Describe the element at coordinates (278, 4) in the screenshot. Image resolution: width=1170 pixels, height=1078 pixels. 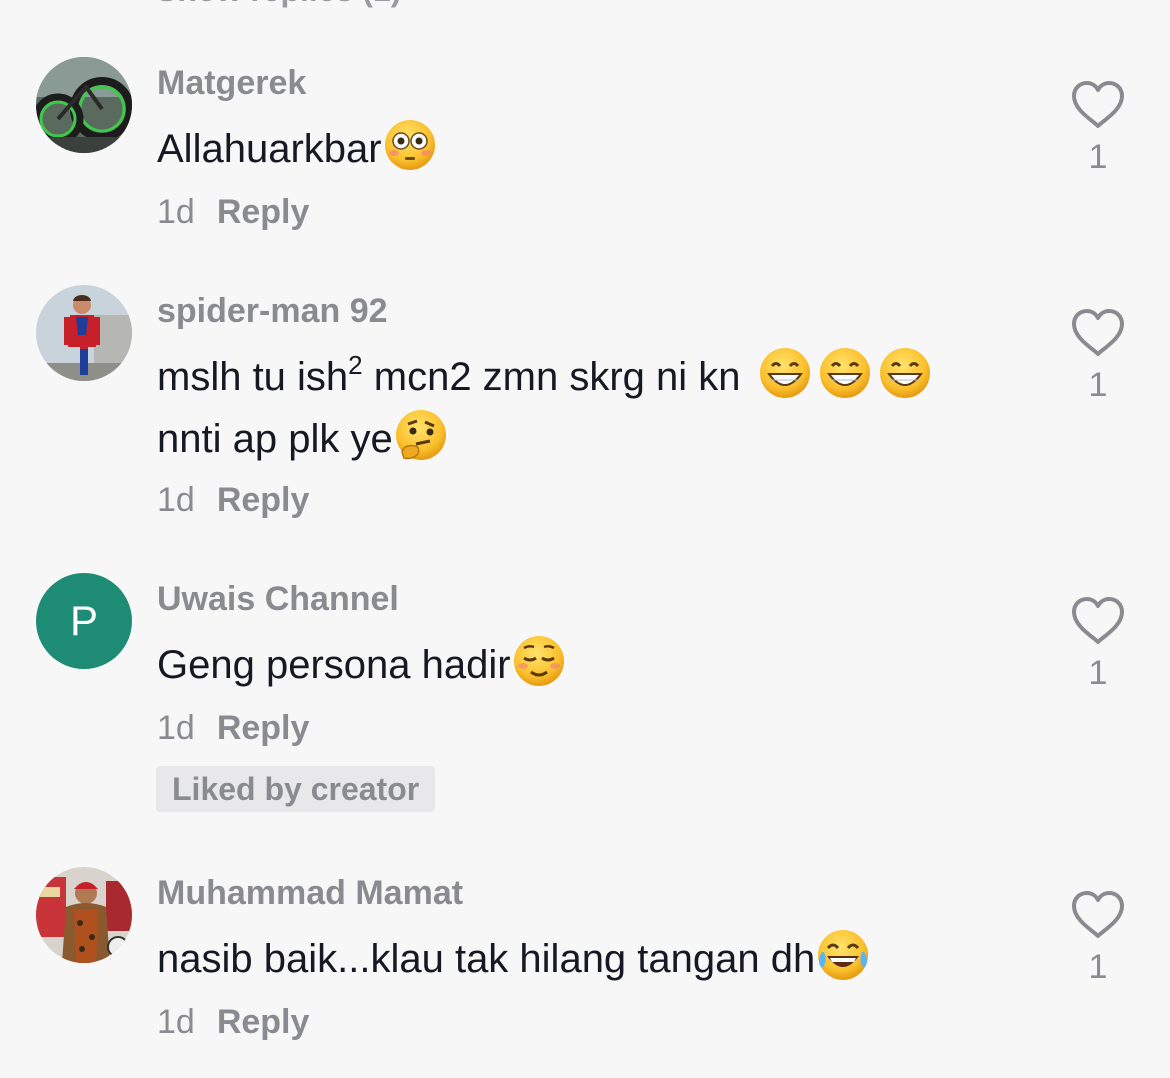
I see `view-replies-link: Show replies (1)` at that location.